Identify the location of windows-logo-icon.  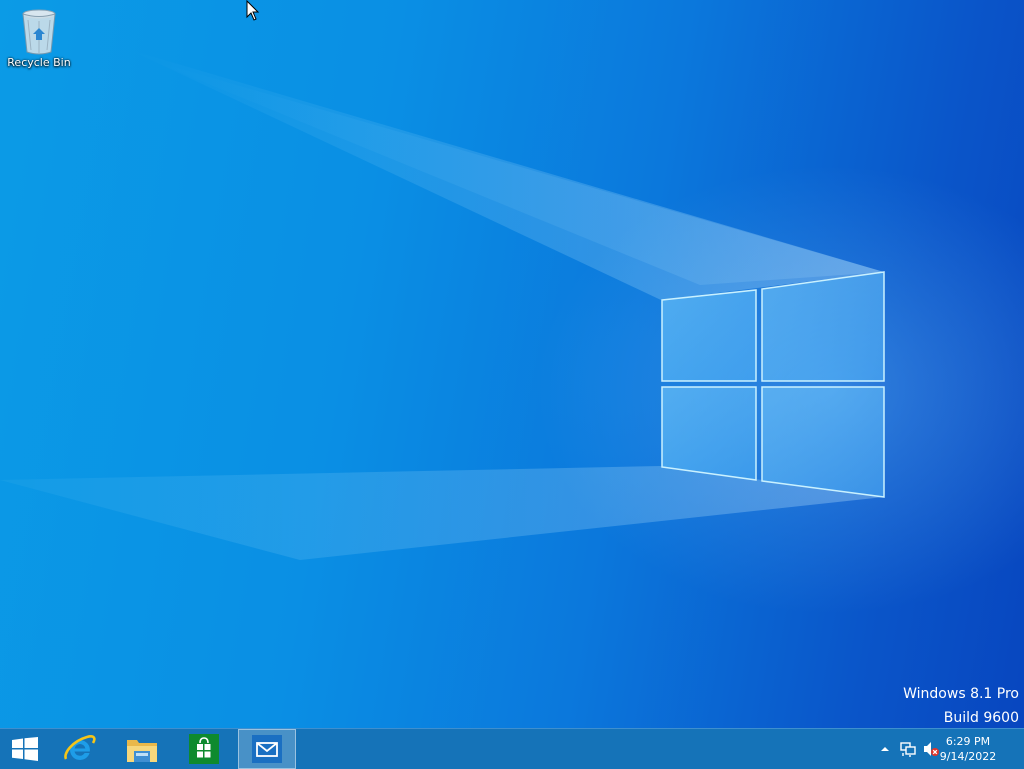
(25, 749).